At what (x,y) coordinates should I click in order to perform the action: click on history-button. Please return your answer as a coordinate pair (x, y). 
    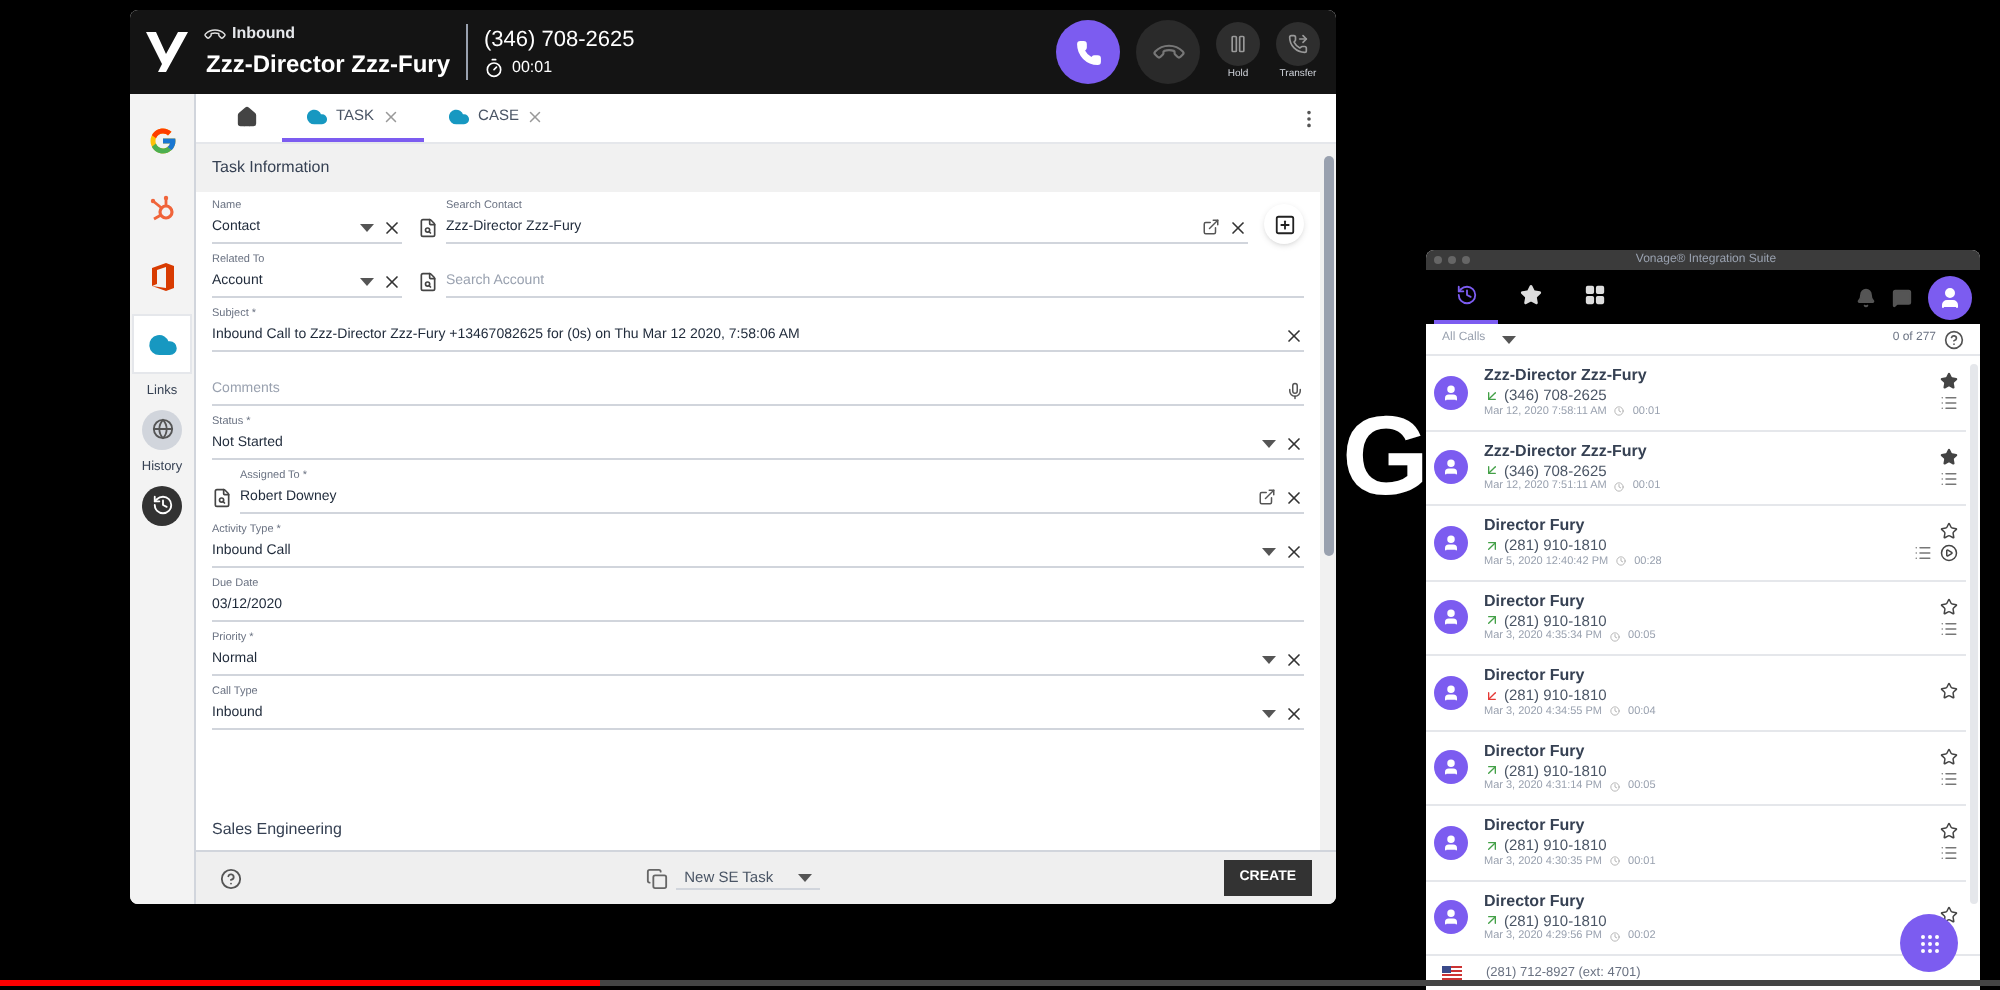
    Looking at the image, I should click on (162, 505).